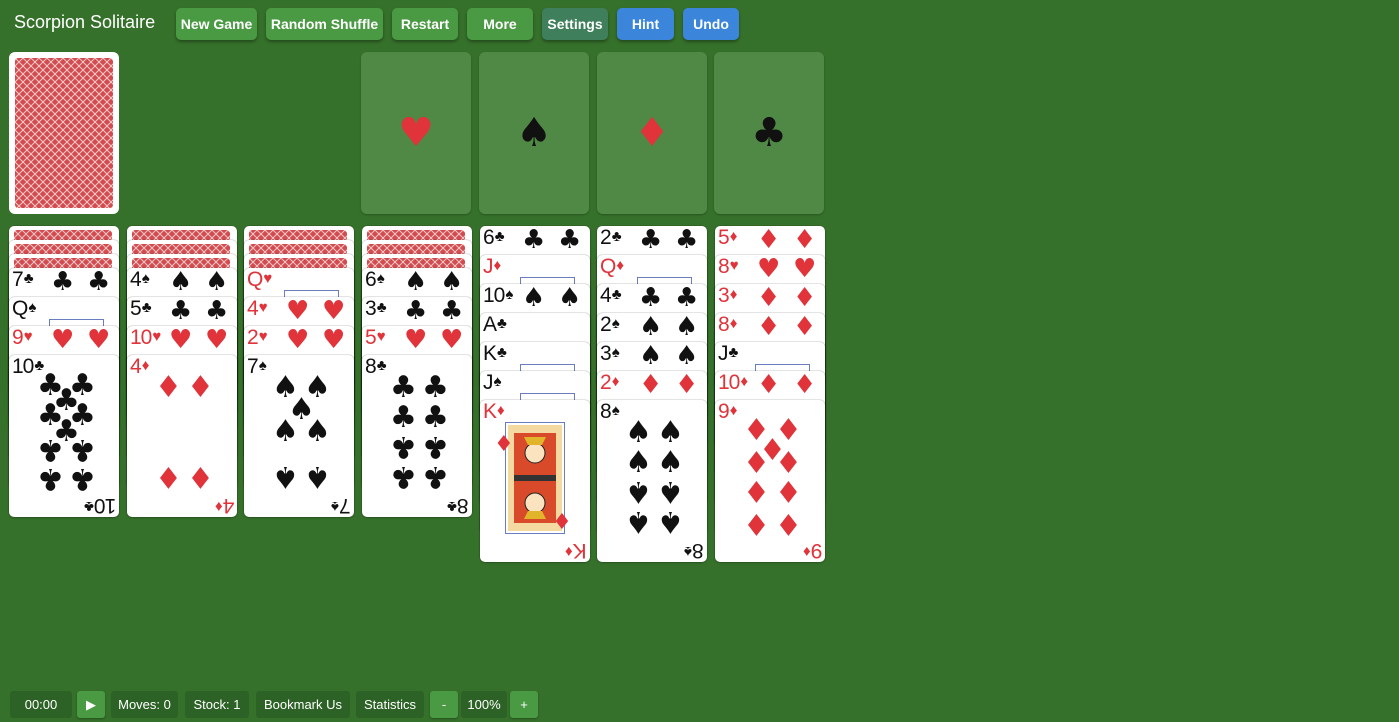 Image resolution: width=1399 pixels, height=722 pixels. Describe the element at coordinates (770, 481) in the screenshot. I see `playing-card: 9♦ ♦ ♦ ♦ ♦ ♦ ♦ ♦ ♦ ♦ 9♦` at that location.